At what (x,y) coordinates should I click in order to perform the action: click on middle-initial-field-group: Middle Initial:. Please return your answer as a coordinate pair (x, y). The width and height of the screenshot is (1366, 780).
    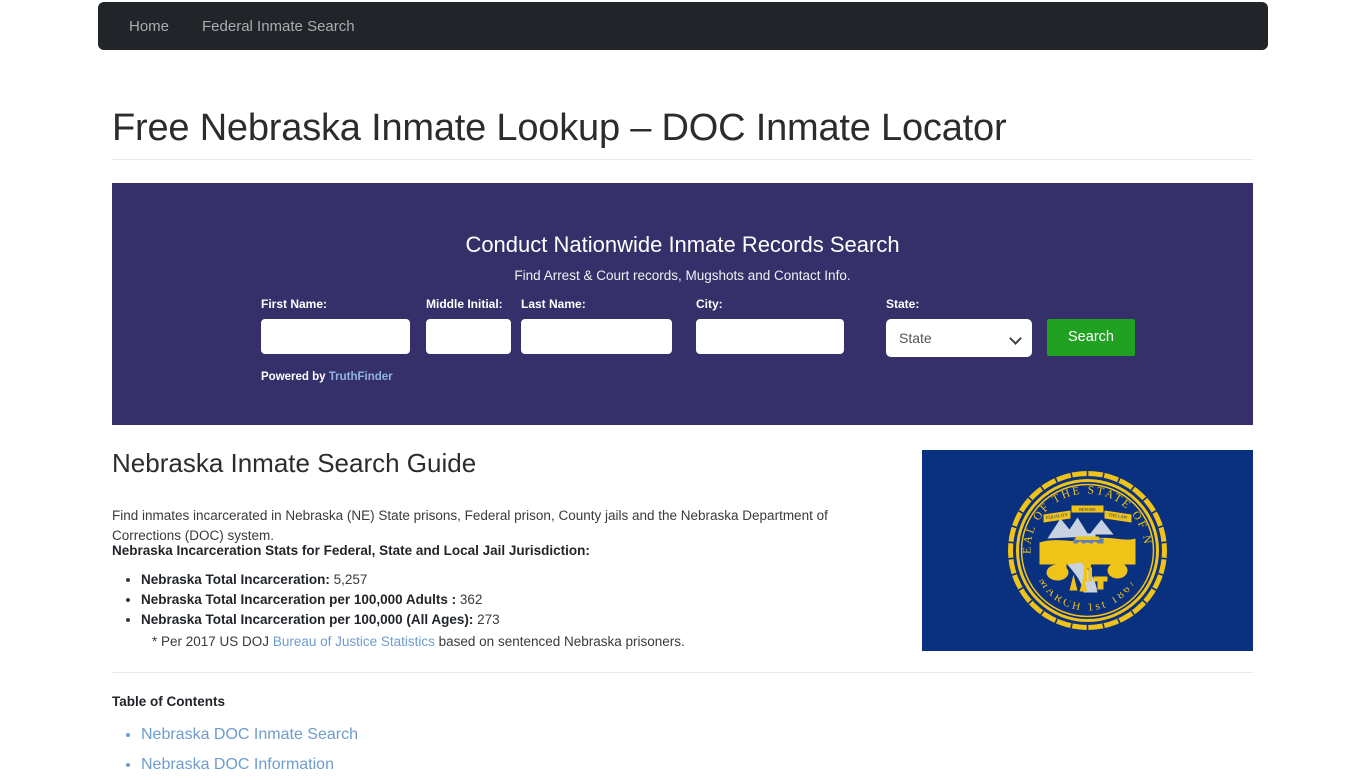
    Looking at the image, I should click on (468, 326).